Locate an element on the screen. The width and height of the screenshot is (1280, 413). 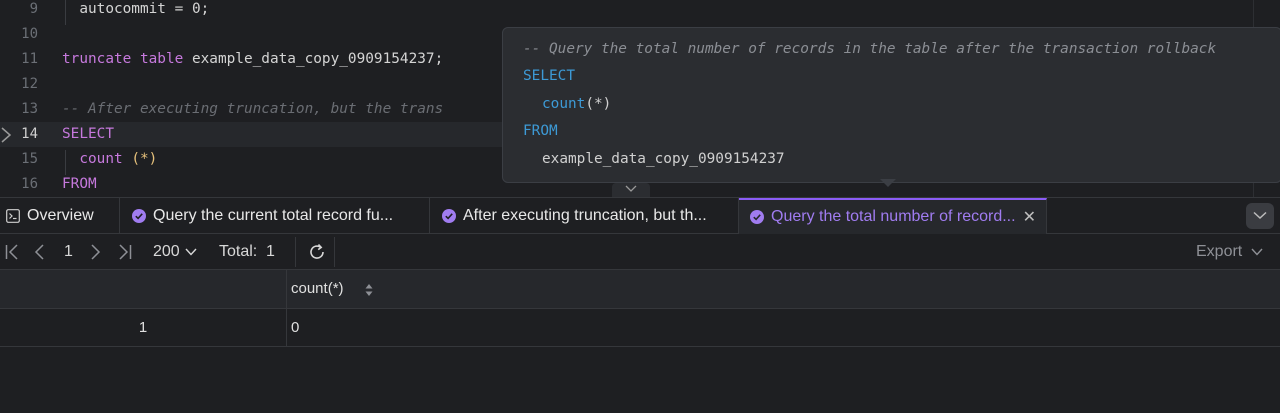
first-page-icon is located at coordinates (12, 251).